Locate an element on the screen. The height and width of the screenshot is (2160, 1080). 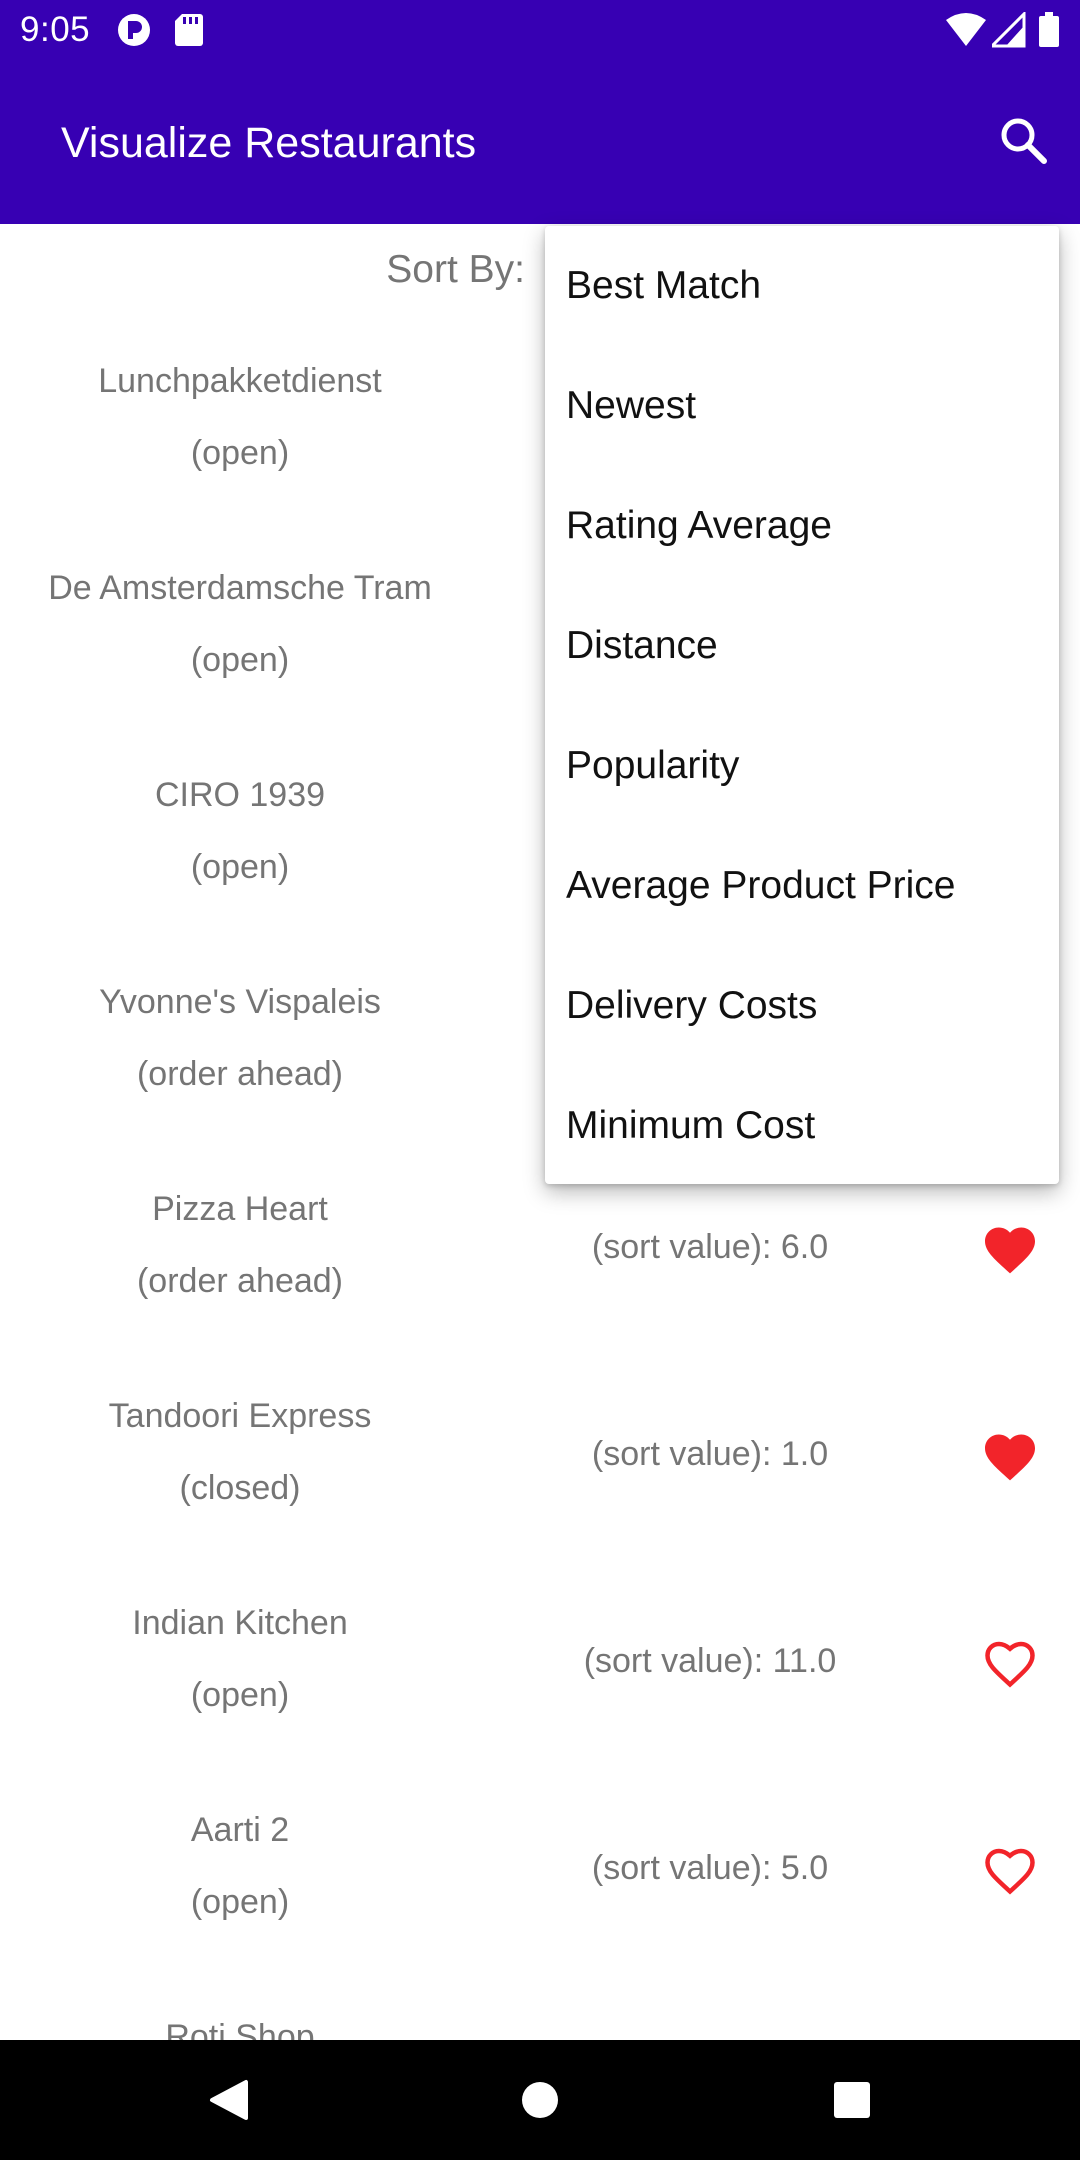
app-notification-icon is located at coordinates (134, 32).